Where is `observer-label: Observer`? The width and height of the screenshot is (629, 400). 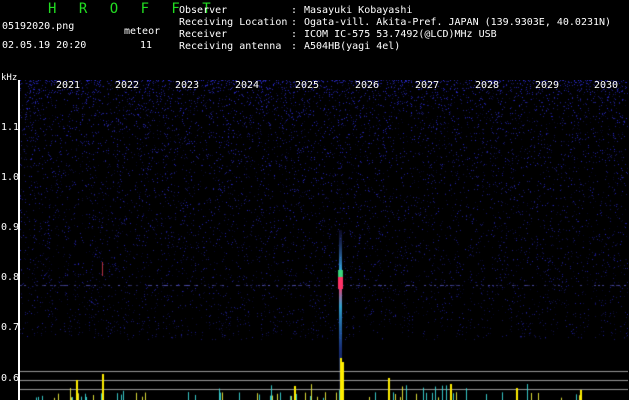
observer-label: Observer is located at coordinates (203, 10).